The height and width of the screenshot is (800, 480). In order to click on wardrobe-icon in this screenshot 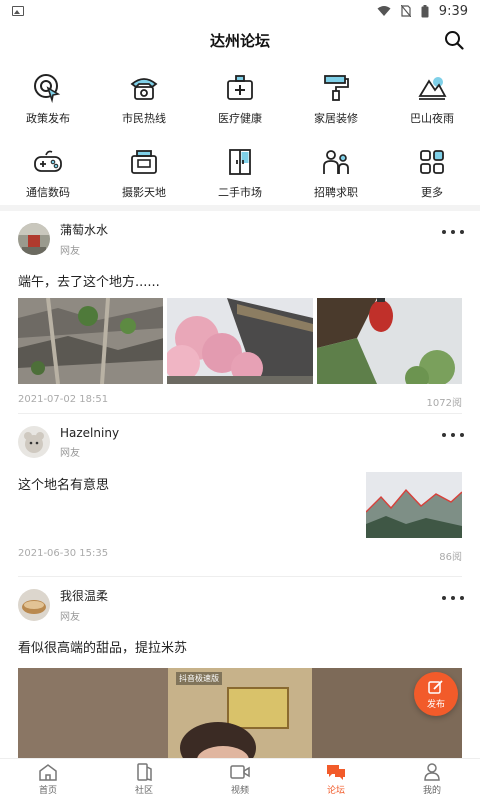, I will do `click(240, 162)`.